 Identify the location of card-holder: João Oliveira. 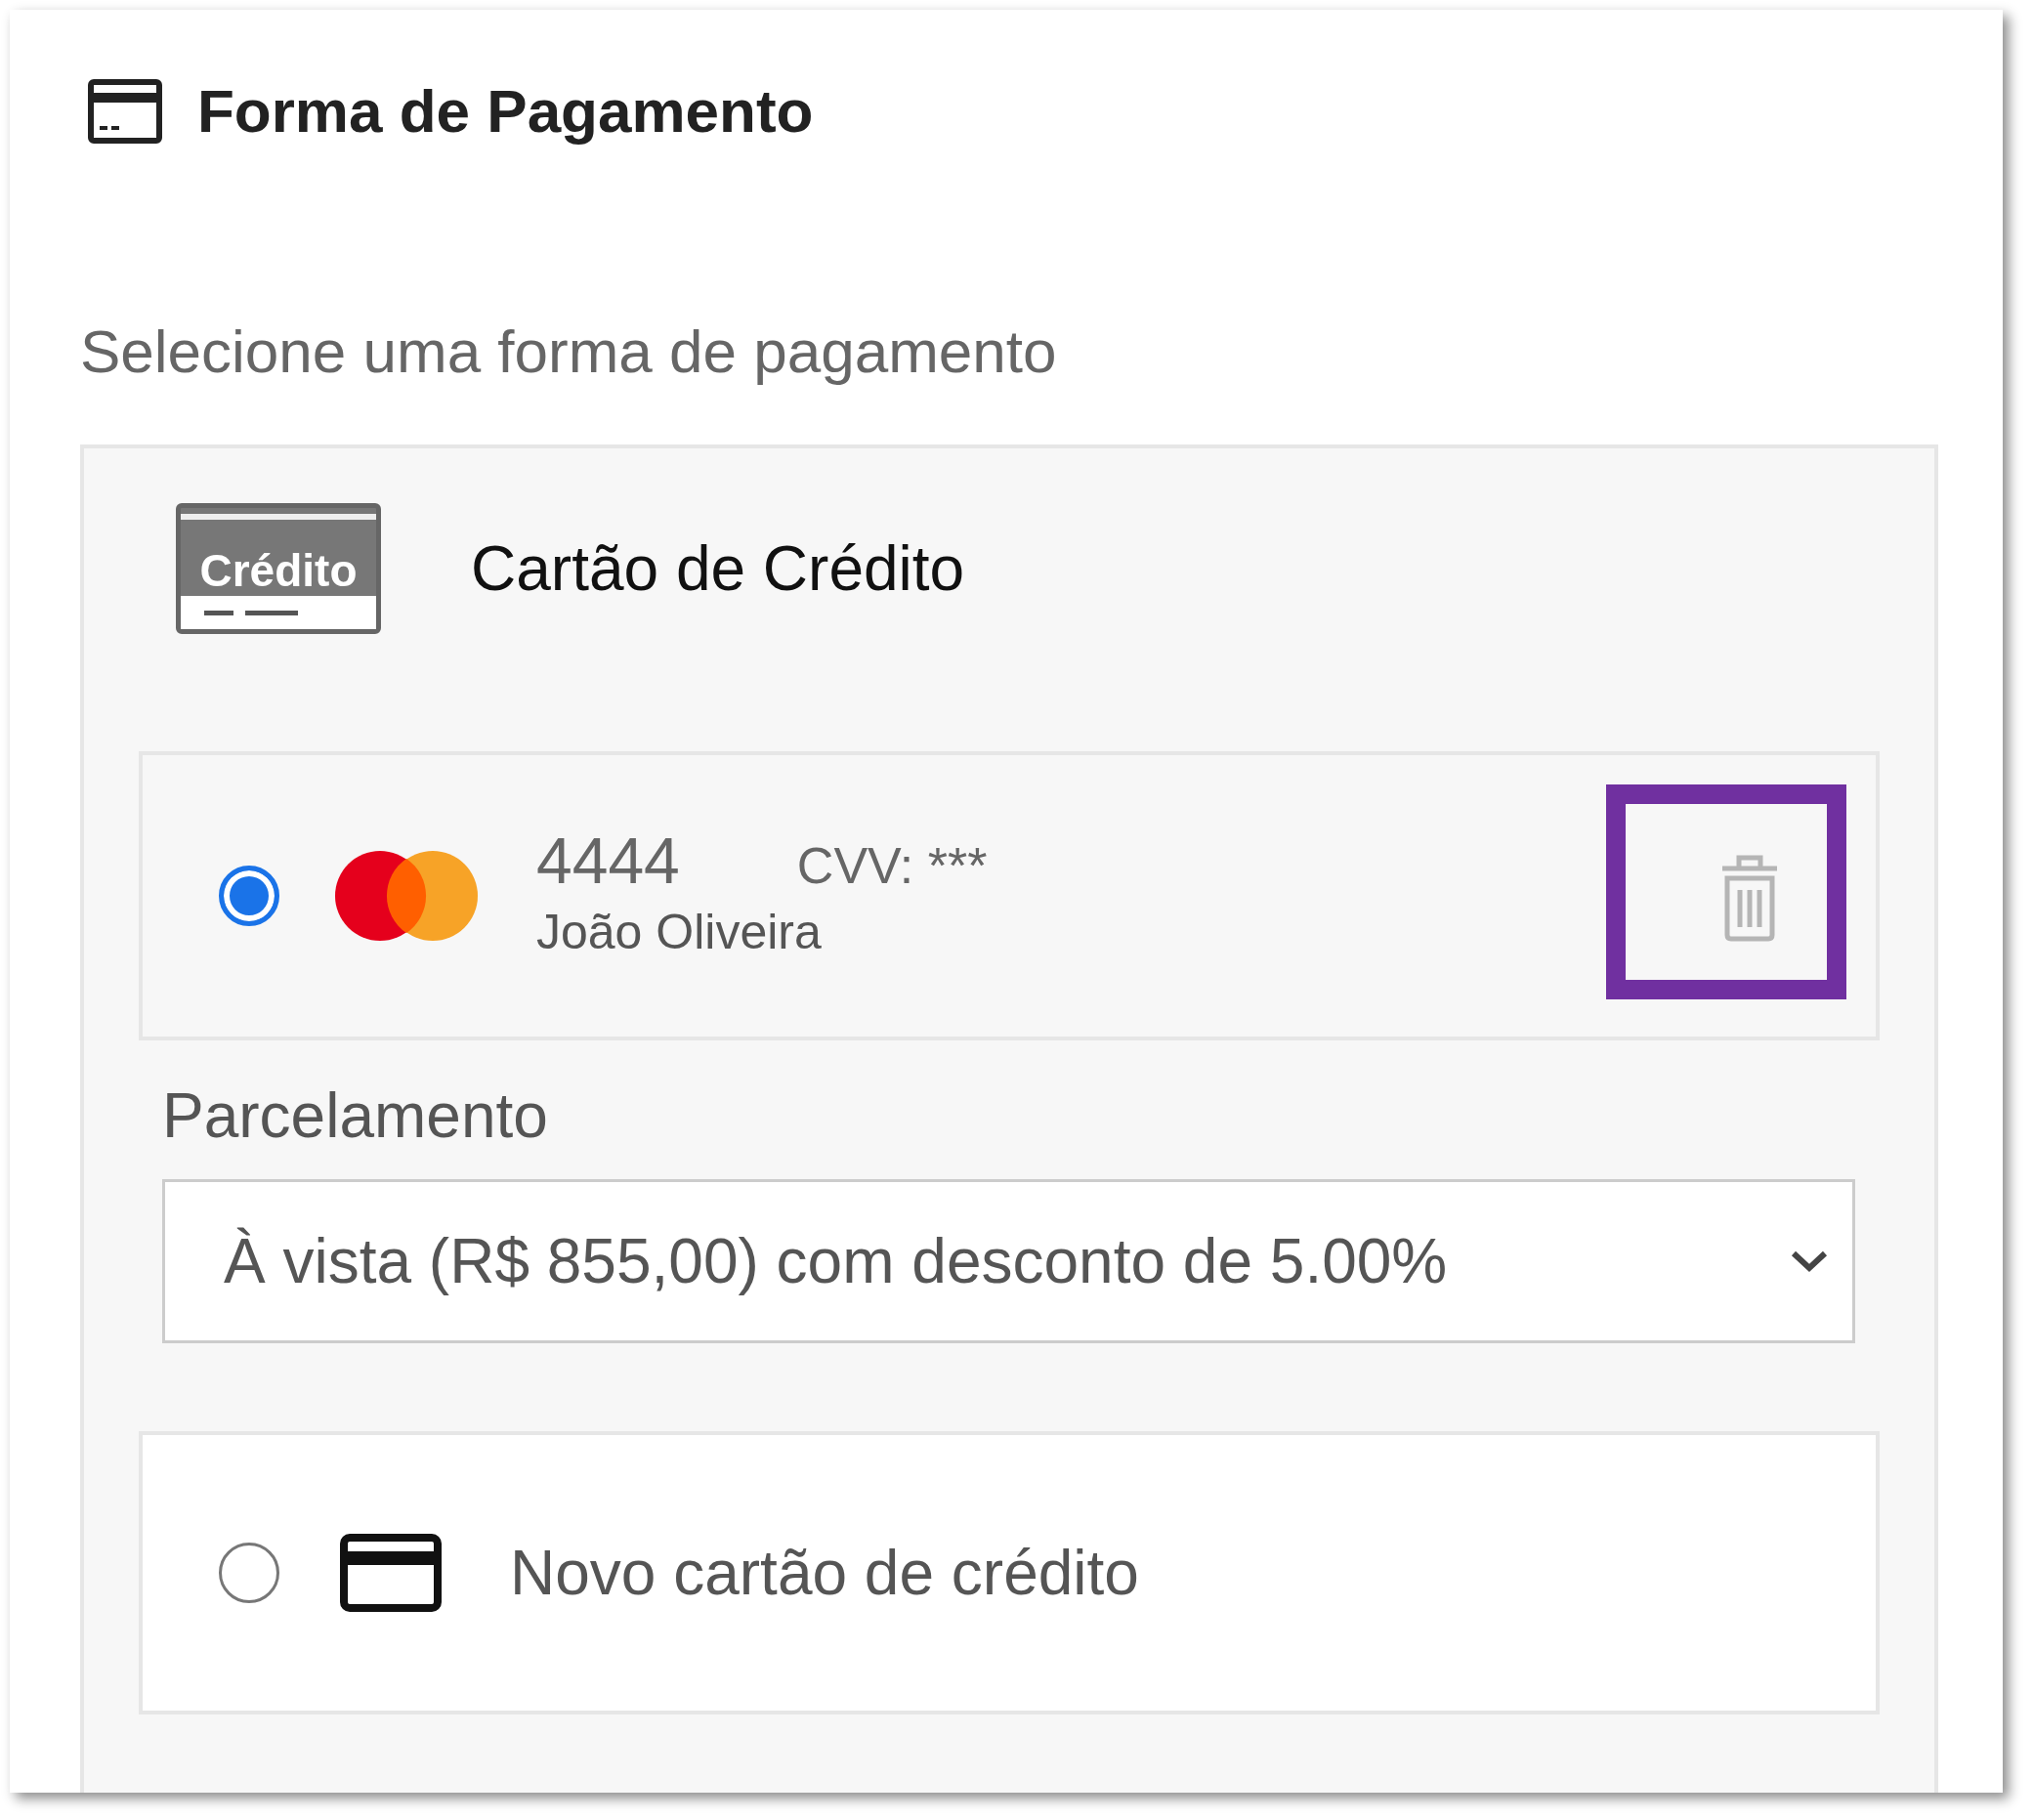
(679, 932).